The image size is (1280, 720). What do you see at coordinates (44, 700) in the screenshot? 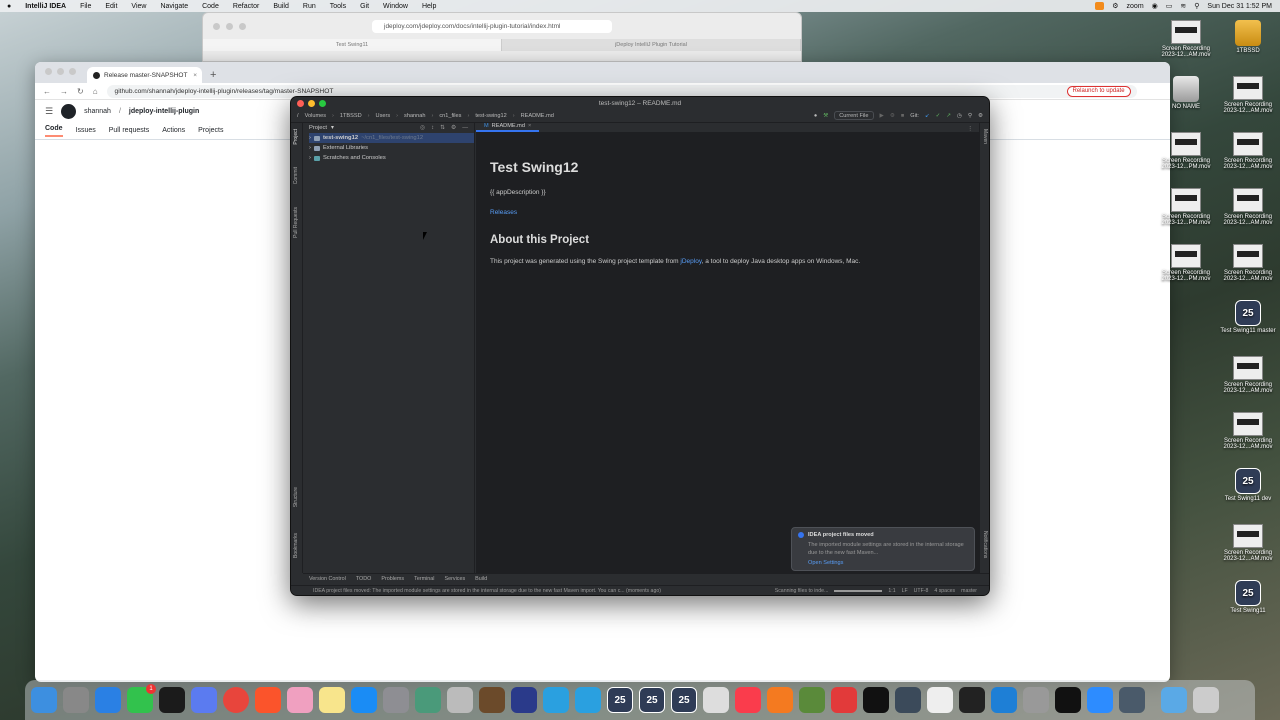
I see `finder-icon` at bounding box center [44, 700].